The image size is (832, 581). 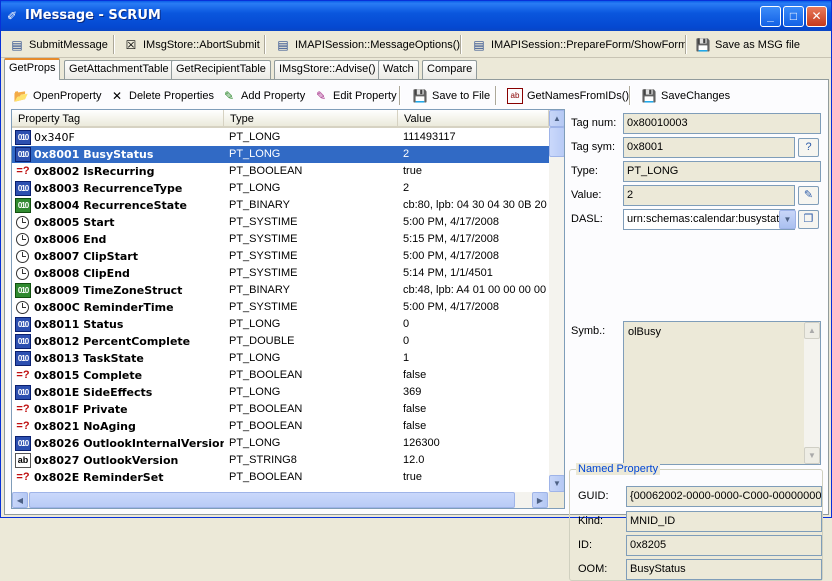 I want to click on property-value-cell: 0, so click(x=406, y=341).